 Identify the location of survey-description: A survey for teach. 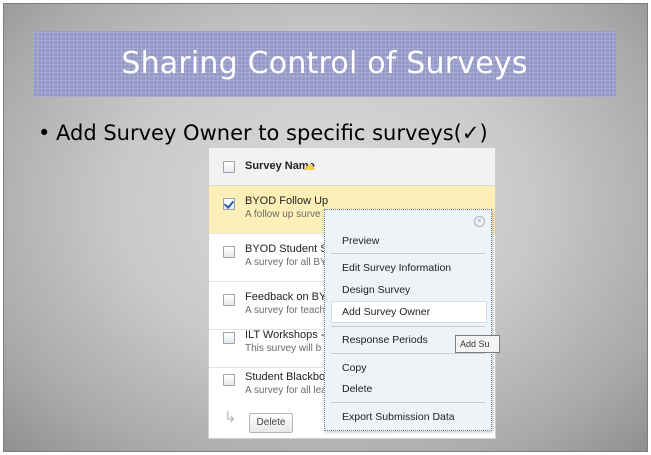
(285, 310).